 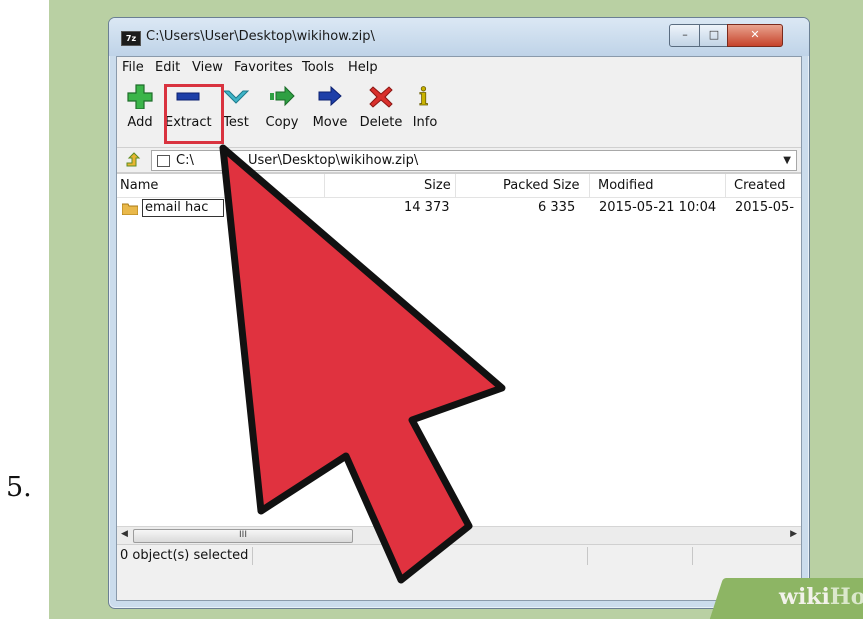 What do you see at coordinates (804, 597) in the screenshot?
I see `watermark-wiki: wiki` at bounding box center [804, 597].